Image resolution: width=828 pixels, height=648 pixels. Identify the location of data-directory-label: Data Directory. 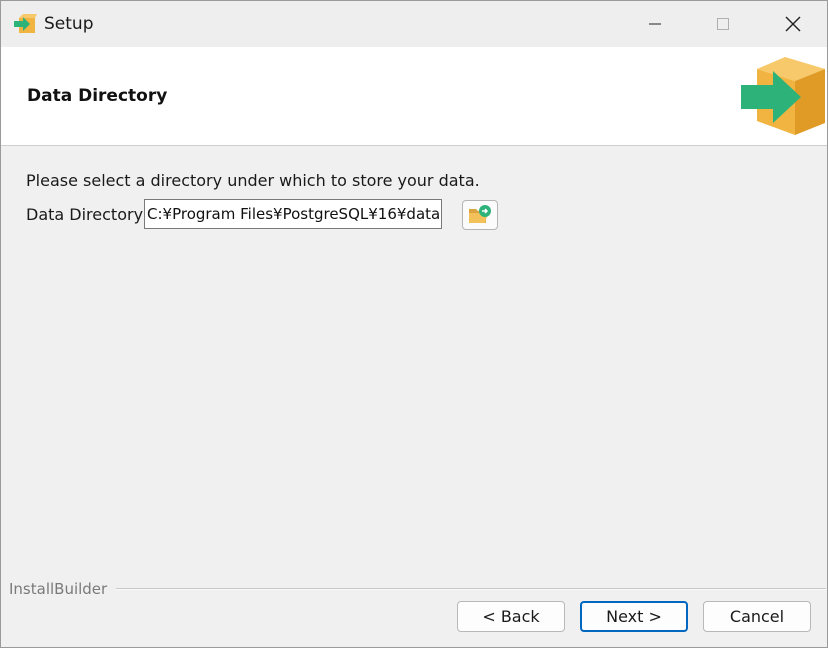
(85, 214).